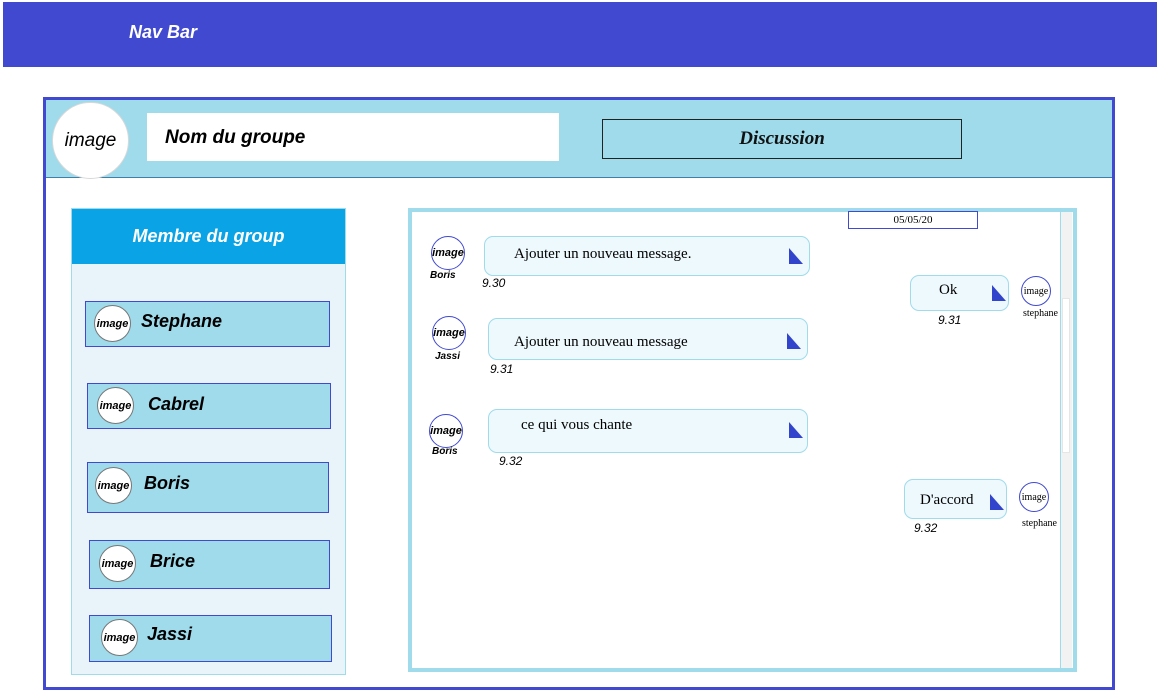 This screenshot has height=692, width=1158. I want to click on message-text: Ok, so click(948, 290).